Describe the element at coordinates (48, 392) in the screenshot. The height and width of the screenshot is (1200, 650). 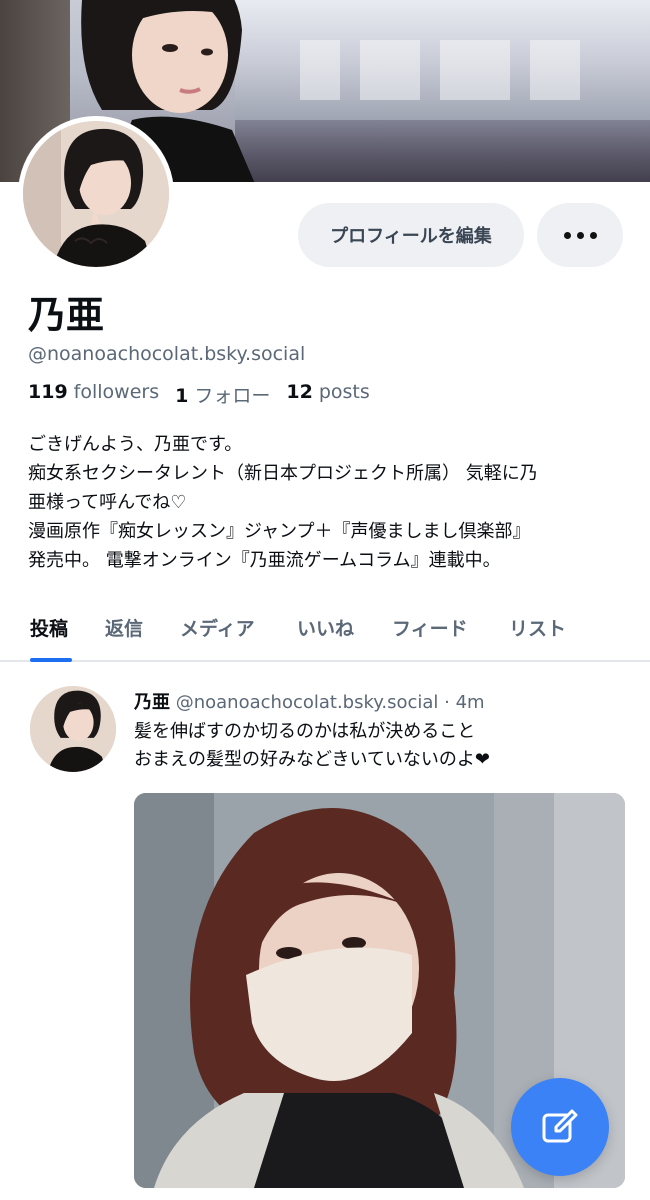
I see `followers-count: 119` at that location.